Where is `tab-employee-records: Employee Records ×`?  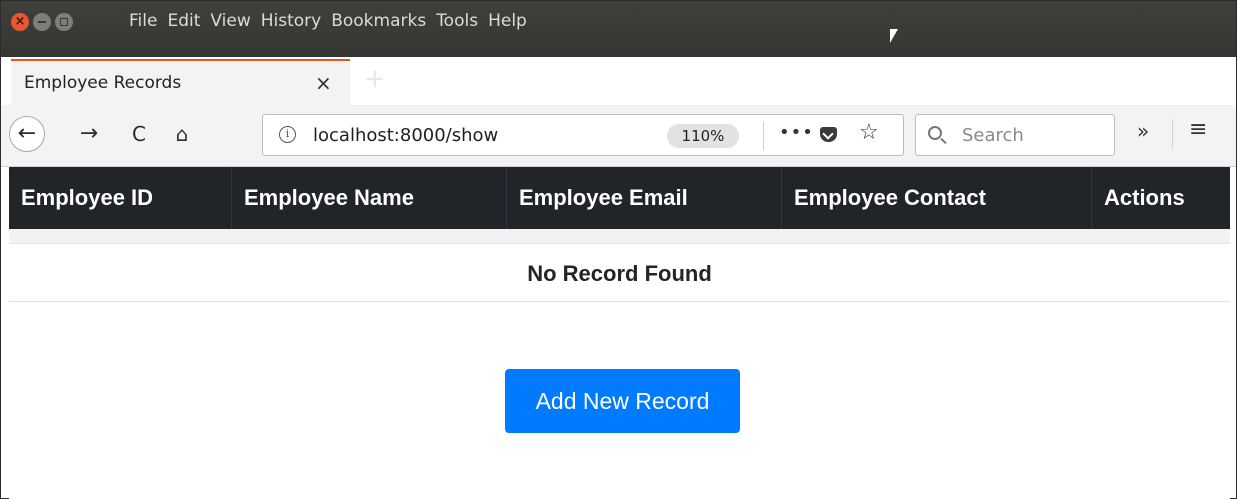 tab-employee-records: Employee Records × is located at coordinates (180, 82).